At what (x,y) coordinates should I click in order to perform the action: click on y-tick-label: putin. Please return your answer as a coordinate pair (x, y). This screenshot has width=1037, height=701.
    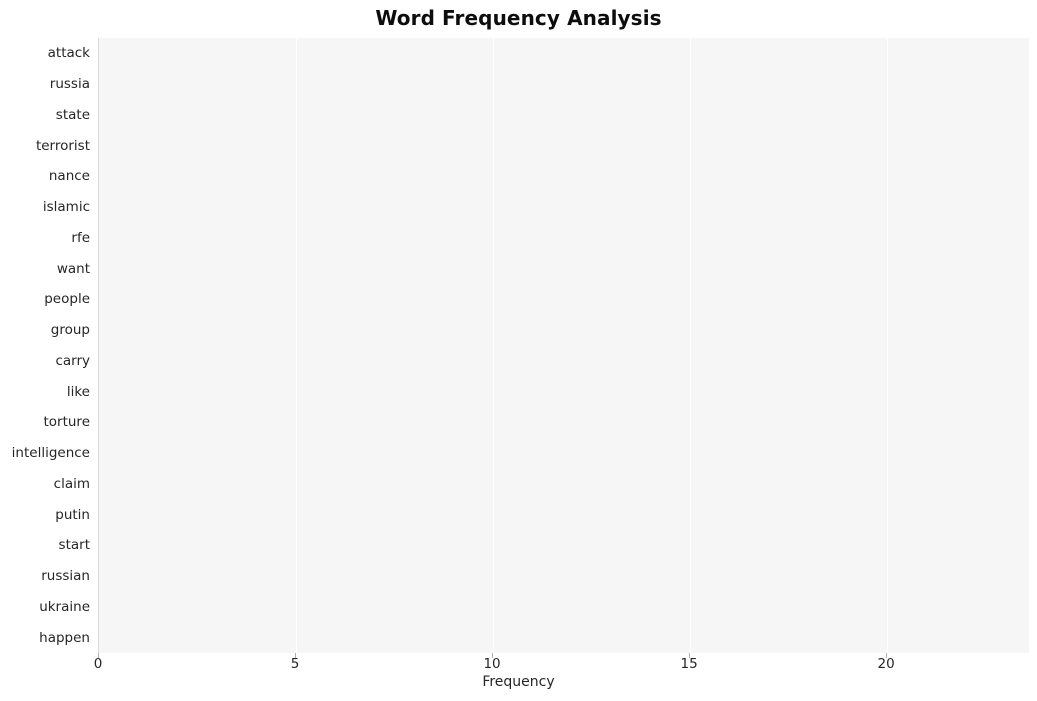
    Looking at the image, I should click on (72, 514).